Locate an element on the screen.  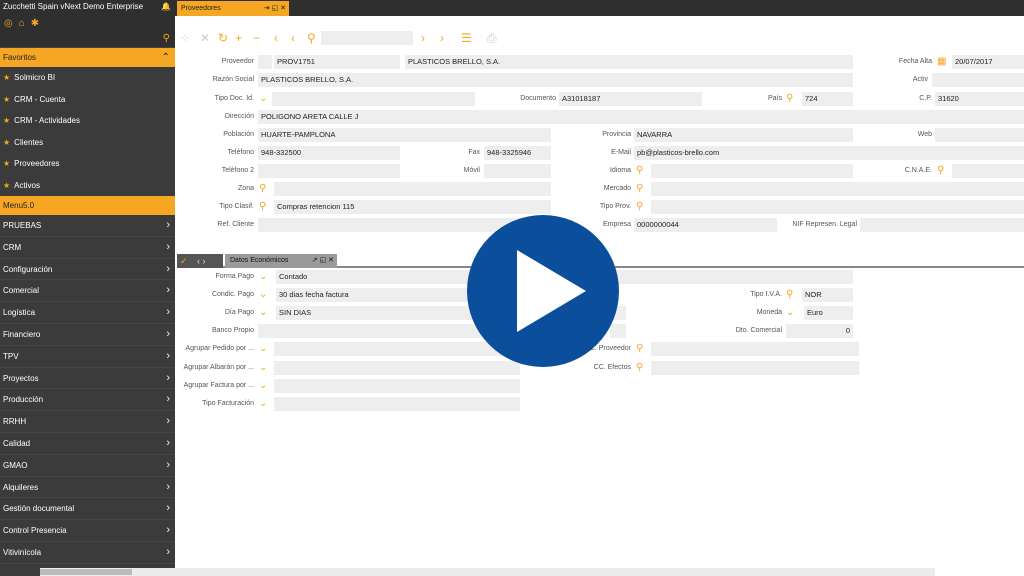
menu-item: Calidad › is located at coordinates (87, 444).